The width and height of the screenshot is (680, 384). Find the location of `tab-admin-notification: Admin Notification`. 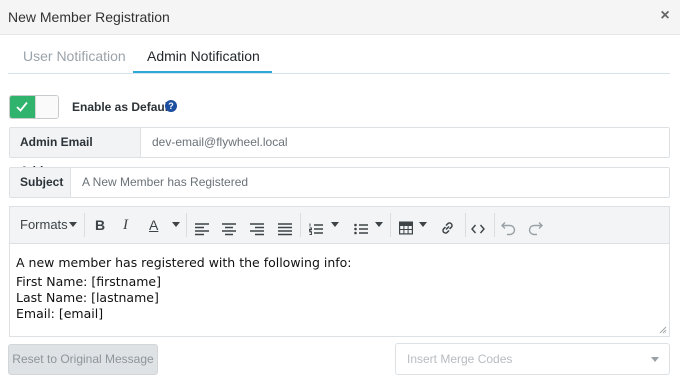

tab-admin-notification: Admin Notification is located at coordinates (203, 56).